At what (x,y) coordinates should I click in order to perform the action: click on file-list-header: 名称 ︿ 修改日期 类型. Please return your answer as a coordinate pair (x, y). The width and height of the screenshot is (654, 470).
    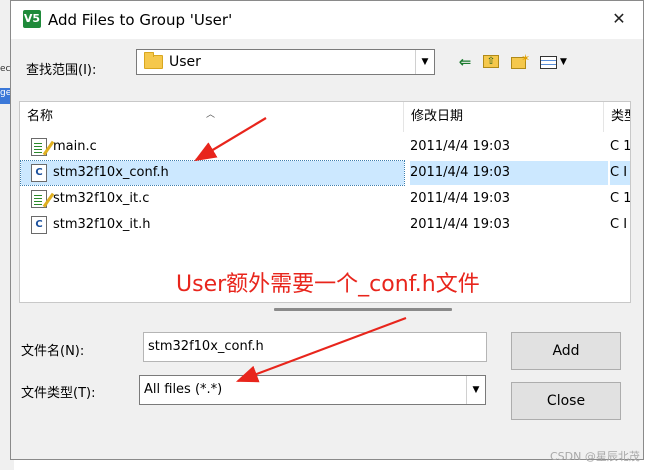
    Looking at the image, I should click on (325, 117).